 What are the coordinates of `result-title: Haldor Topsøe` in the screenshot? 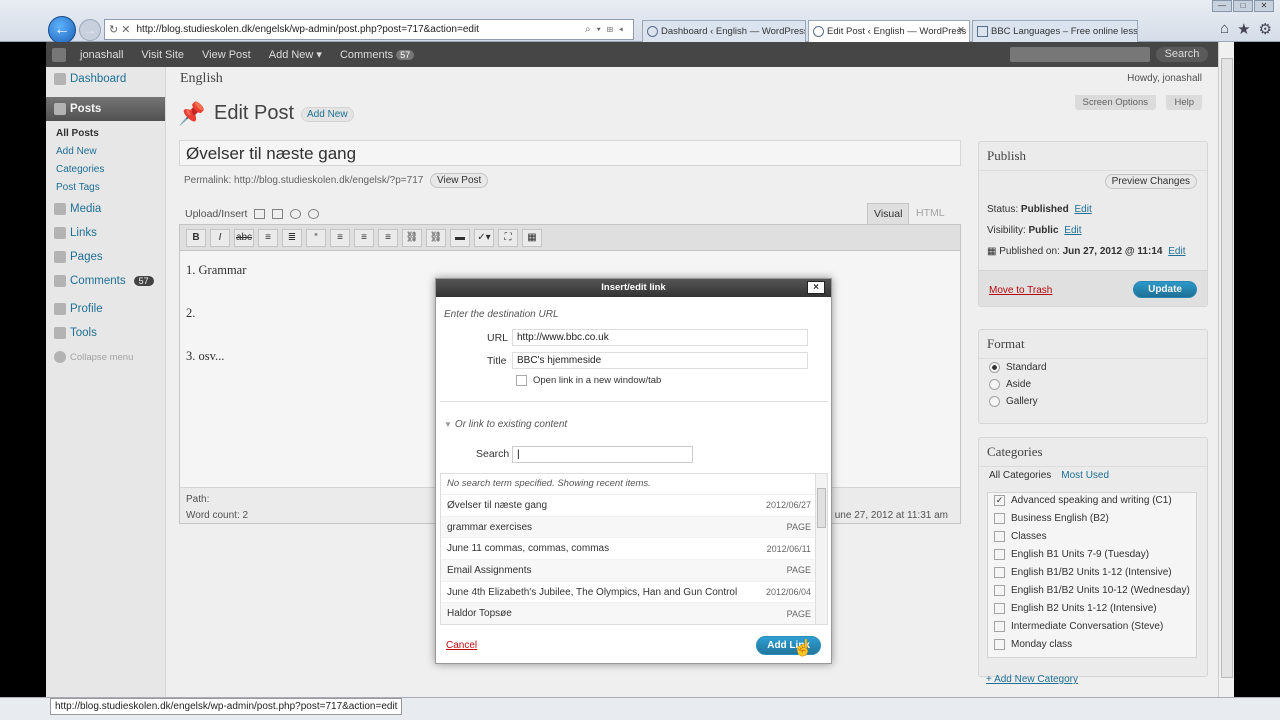 It's located at (479, 614).